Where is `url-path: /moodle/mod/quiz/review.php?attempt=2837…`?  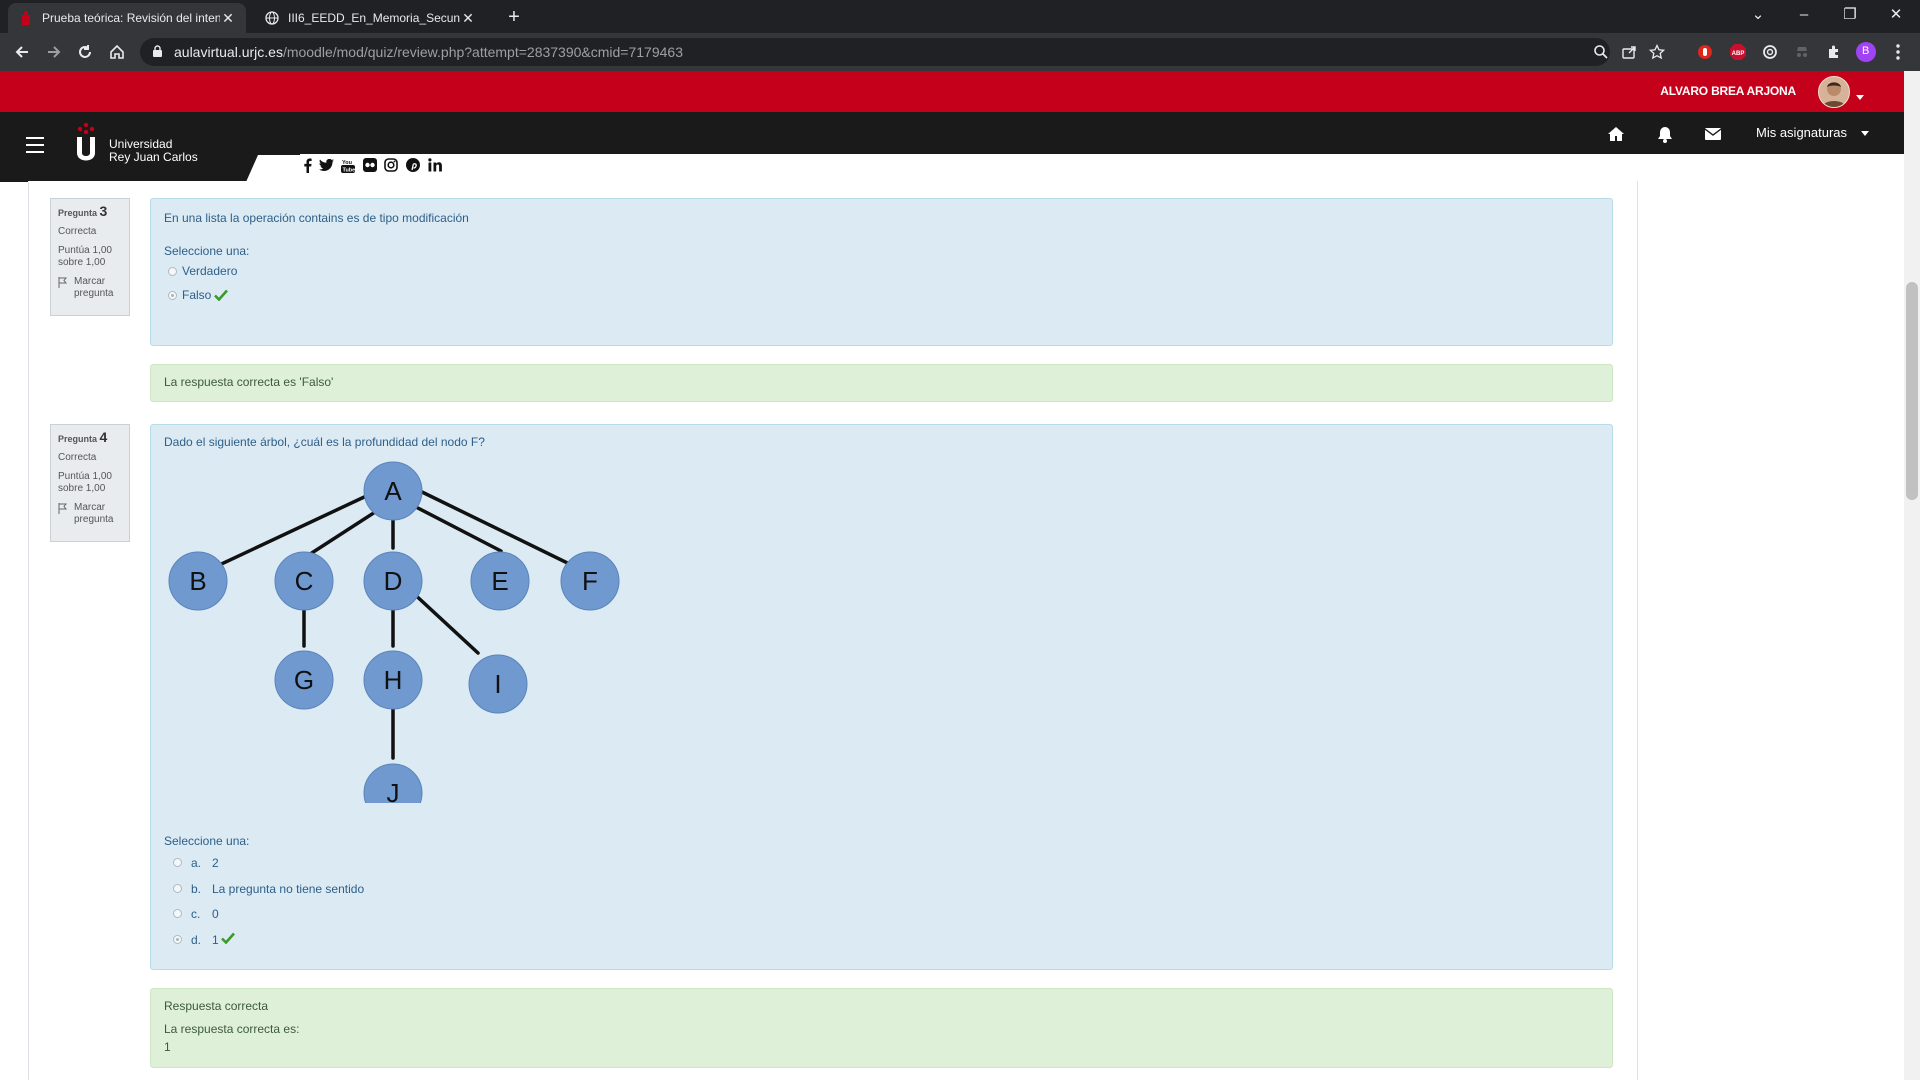
url-path: /moodle/mod/quiz/review.php?attempt=2837… is located at coordinates (482, 52).